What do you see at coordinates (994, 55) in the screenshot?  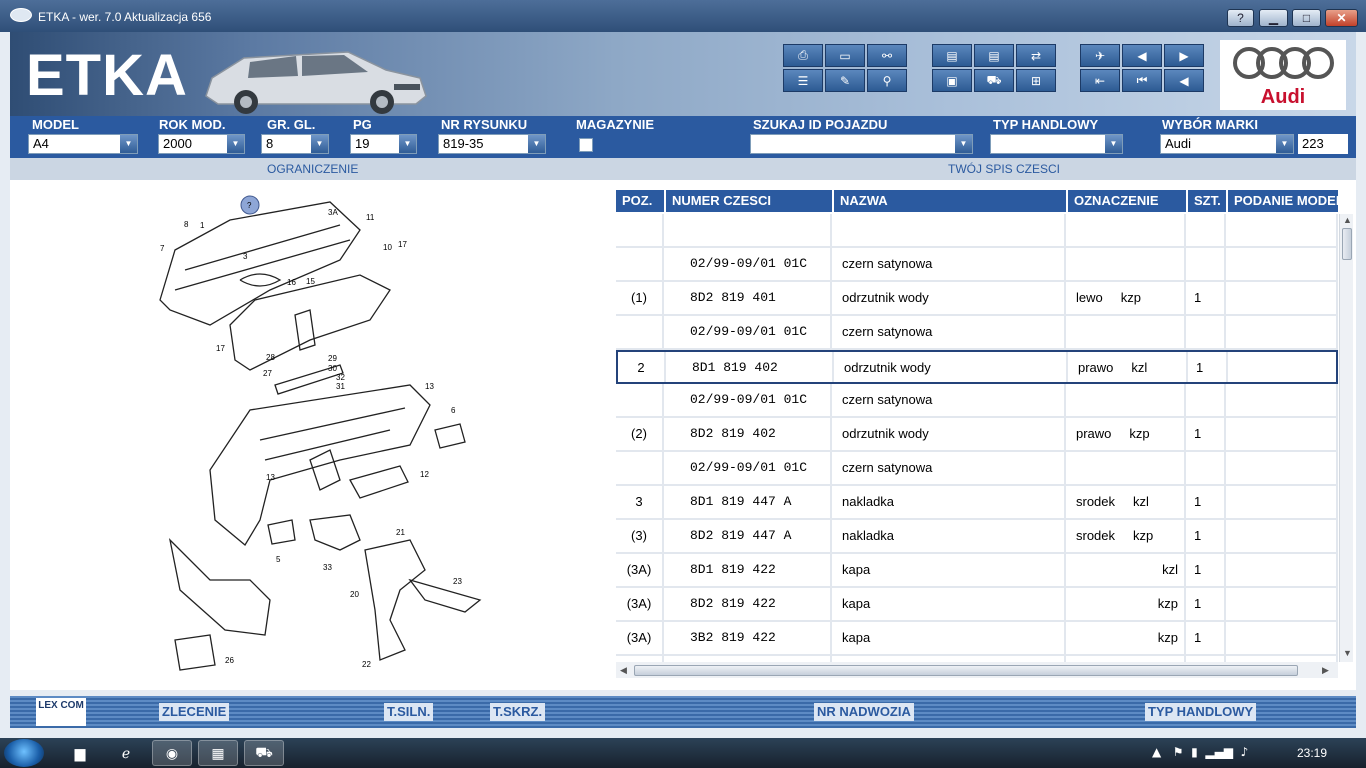 I see `depot-button: ▤` at bounding box center [994, 55].